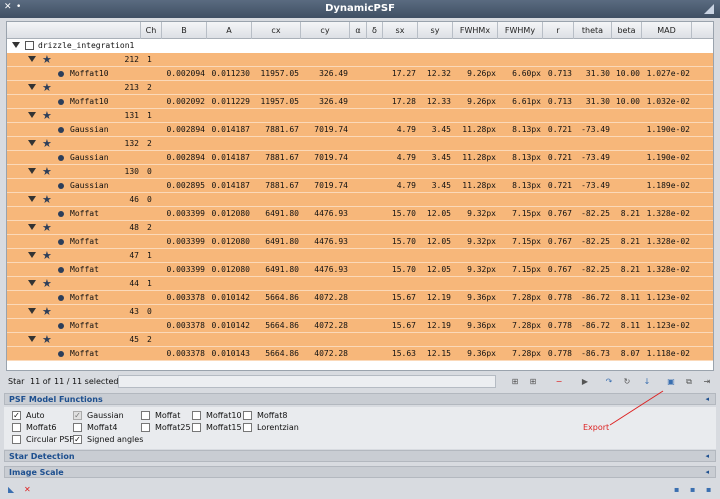 The height and width of the screenshot is (499, 720). I want to click on close-panel-icon: ✕, so click(27, 490).